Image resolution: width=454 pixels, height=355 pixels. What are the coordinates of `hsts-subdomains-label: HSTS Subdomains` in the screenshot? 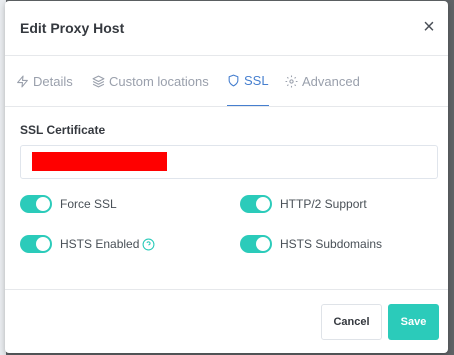 It's located at (331, 244).